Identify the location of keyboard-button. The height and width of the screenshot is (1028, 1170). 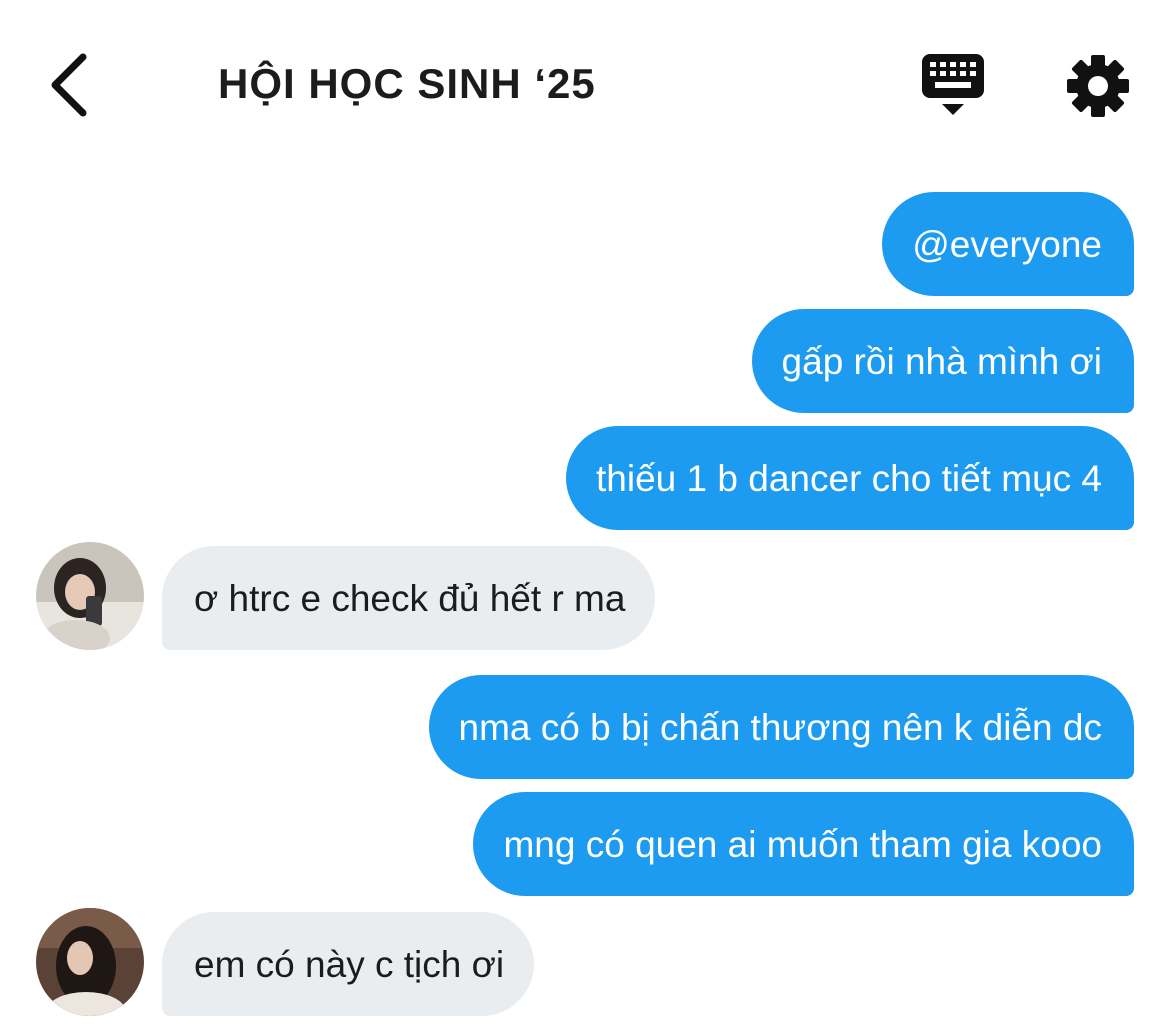
(954, 85).